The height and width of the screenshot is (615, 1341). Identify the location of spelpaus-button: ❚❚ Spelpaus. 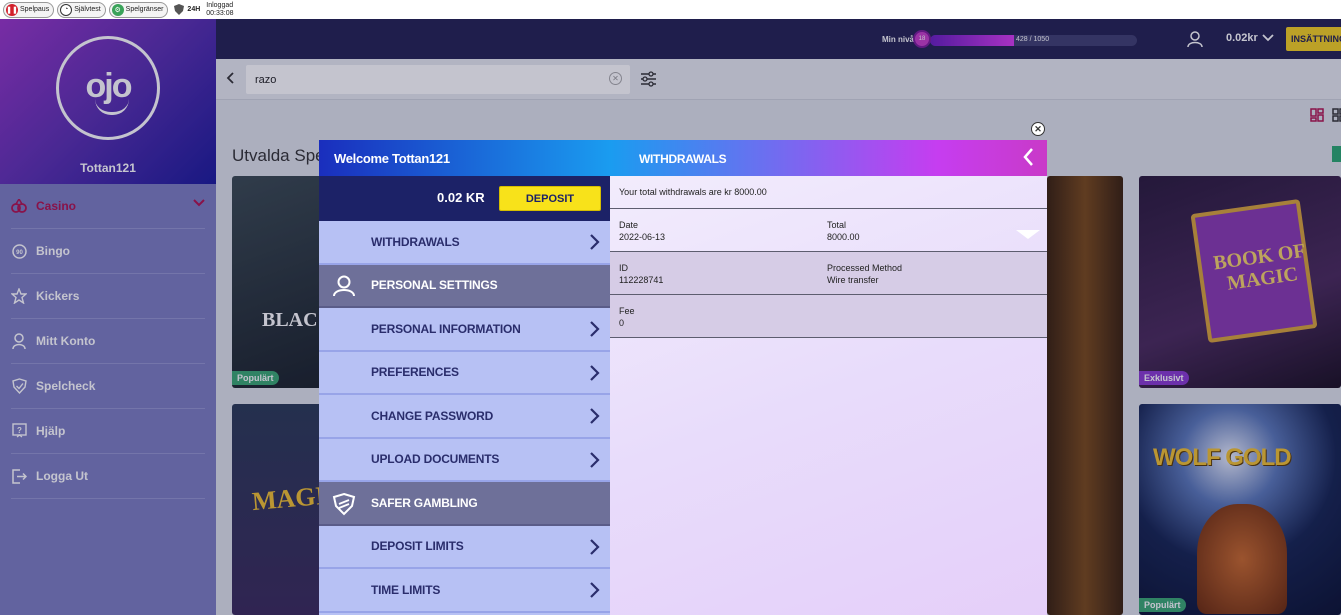
(29, 9).